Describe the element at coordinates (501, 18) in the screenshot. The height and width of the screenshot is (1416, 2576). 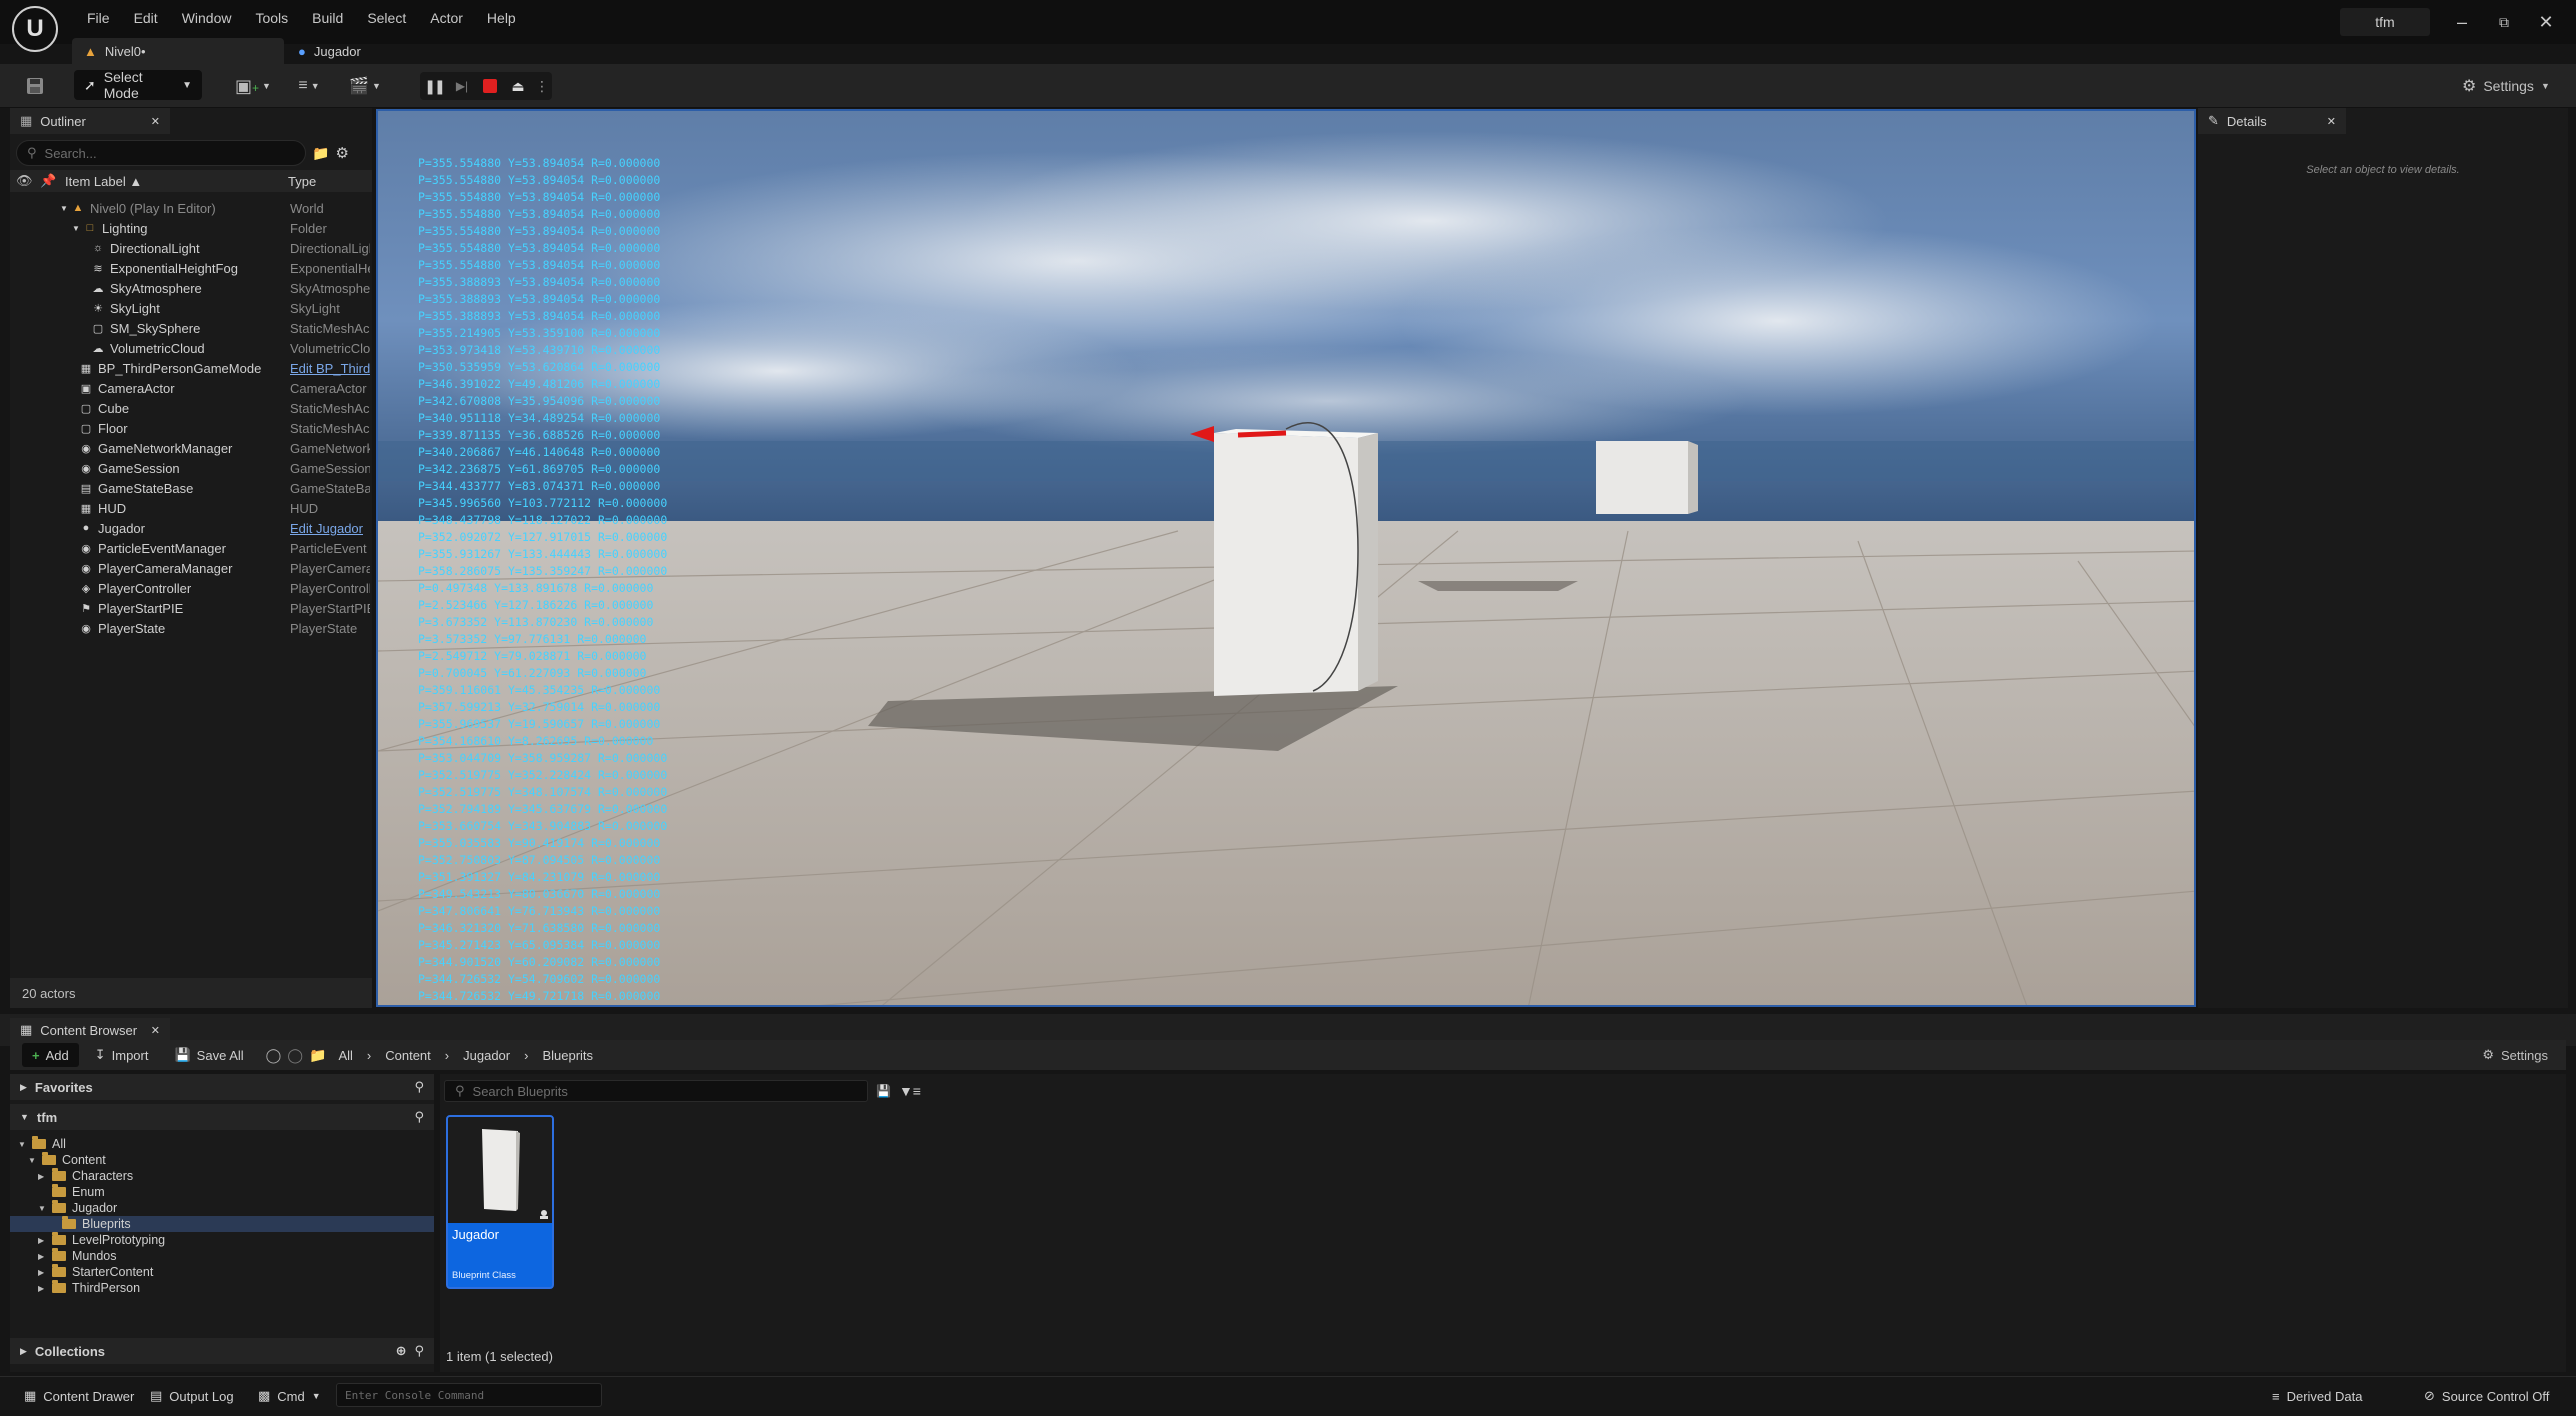
I see `menu-help: Help` at that location.